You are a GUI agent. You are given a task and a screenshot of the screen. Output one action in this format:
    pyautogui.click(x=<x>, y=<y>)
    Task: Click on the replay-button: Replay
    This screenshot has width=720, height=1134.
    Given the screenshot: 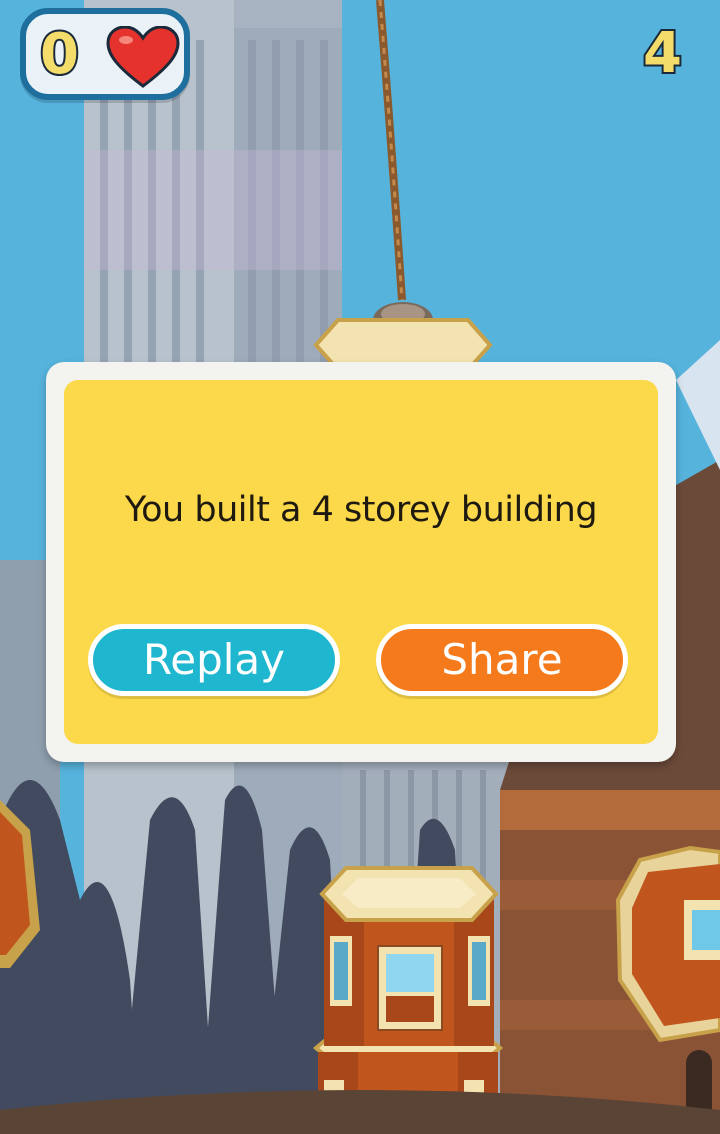 What is the action you would take?
    pyautogui.click(x=214, y=660)
    